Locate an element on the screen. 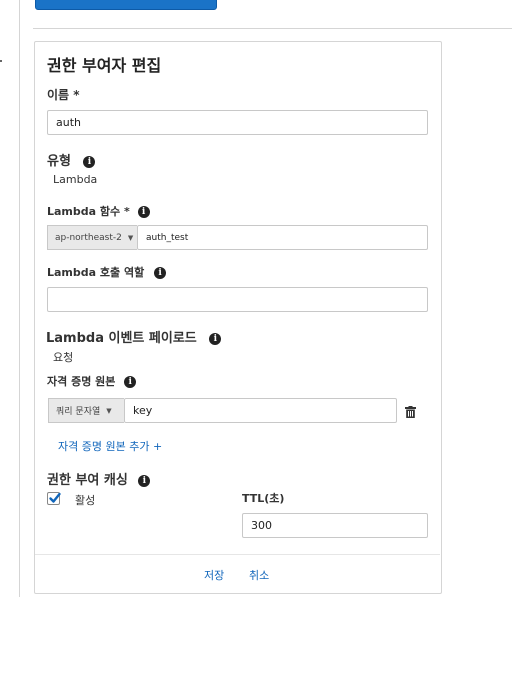  lambda-function-input: auth_test is located at coordinates (282, 237).